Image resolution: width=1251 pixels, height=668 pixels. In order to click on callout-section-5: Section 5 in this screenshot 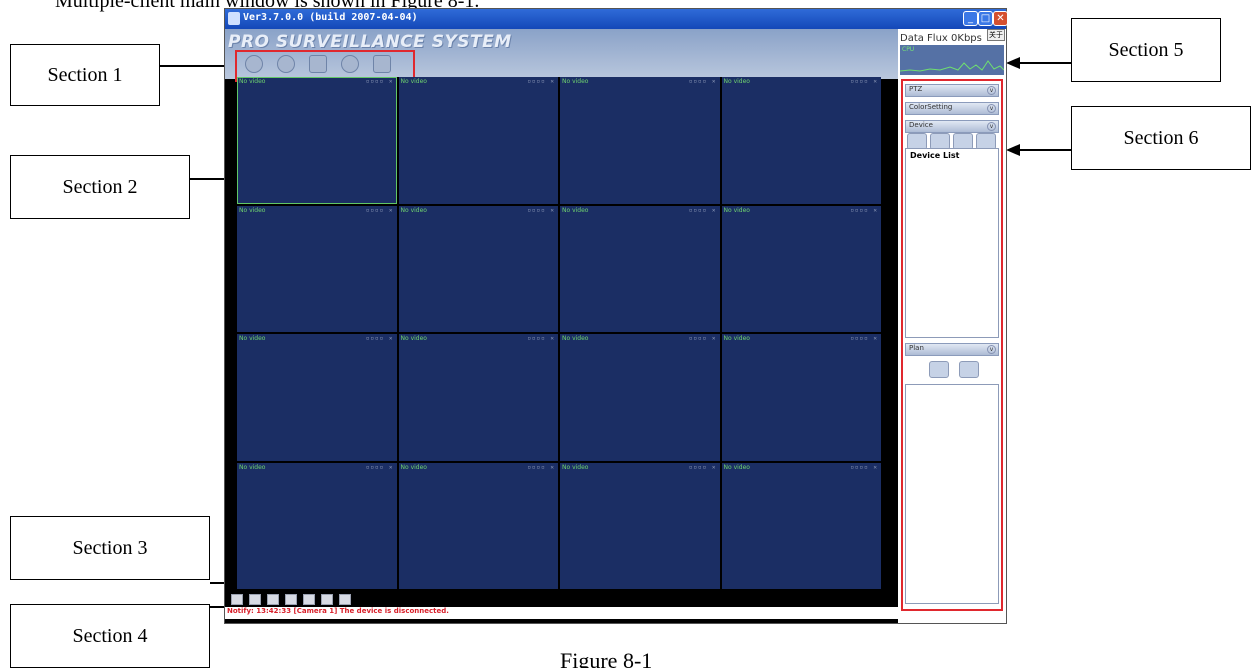, I will do `click(1146, 50)`.